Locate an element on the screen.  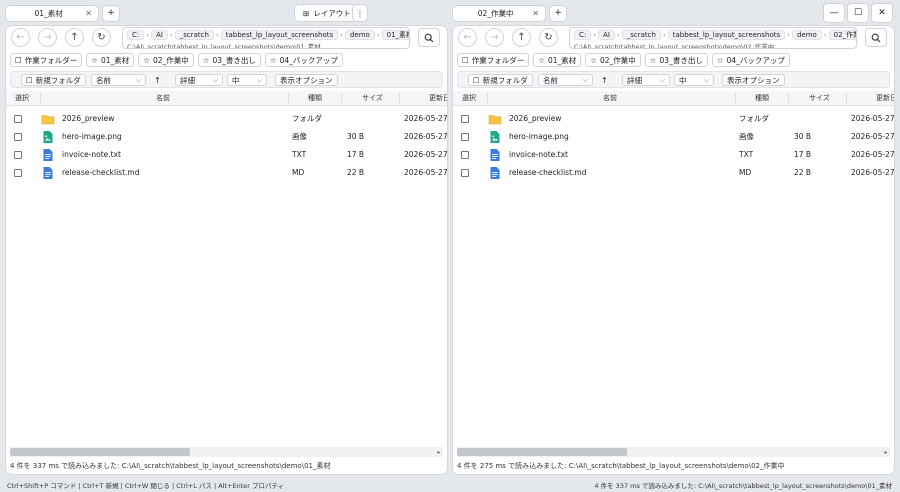
tab-left-active: 01_素材 ✕ is located at coordinates (52, 13).